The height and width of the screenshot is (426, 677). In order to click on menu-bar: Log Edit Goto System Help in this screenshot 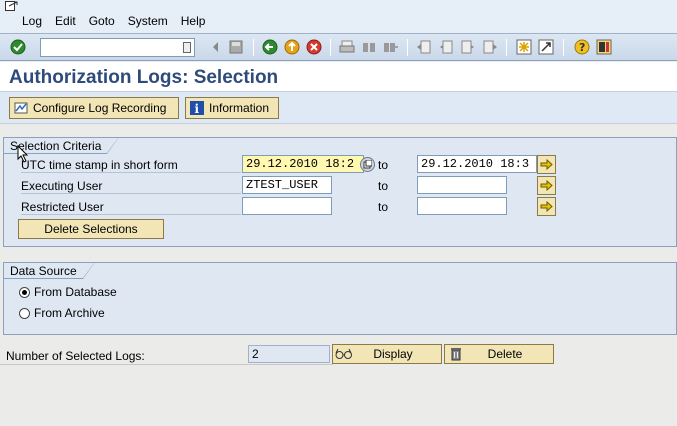, I will do `click(338, 16)`.